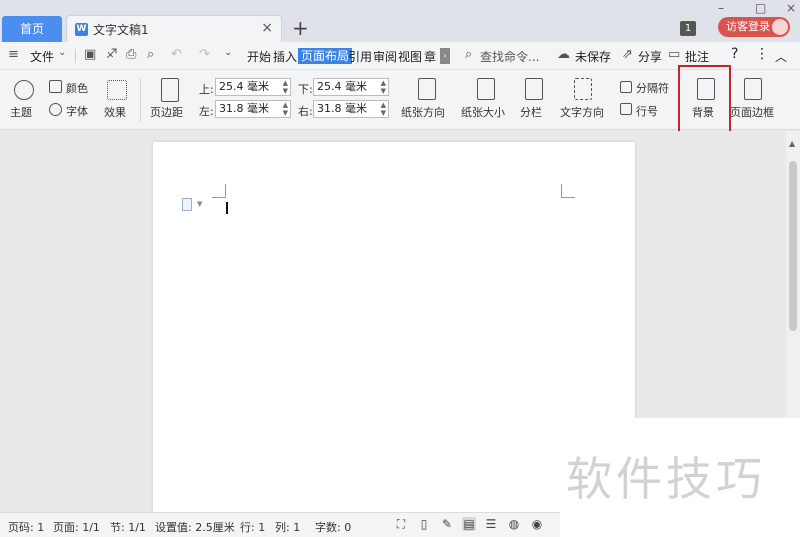 Image resolution: width=800 pixels, height=537 pixels. What do you see at coordinates (445, 56) in the screenshot?
I see `more-tabs-arrow-icon: ›` at bounding box center [445, 56].